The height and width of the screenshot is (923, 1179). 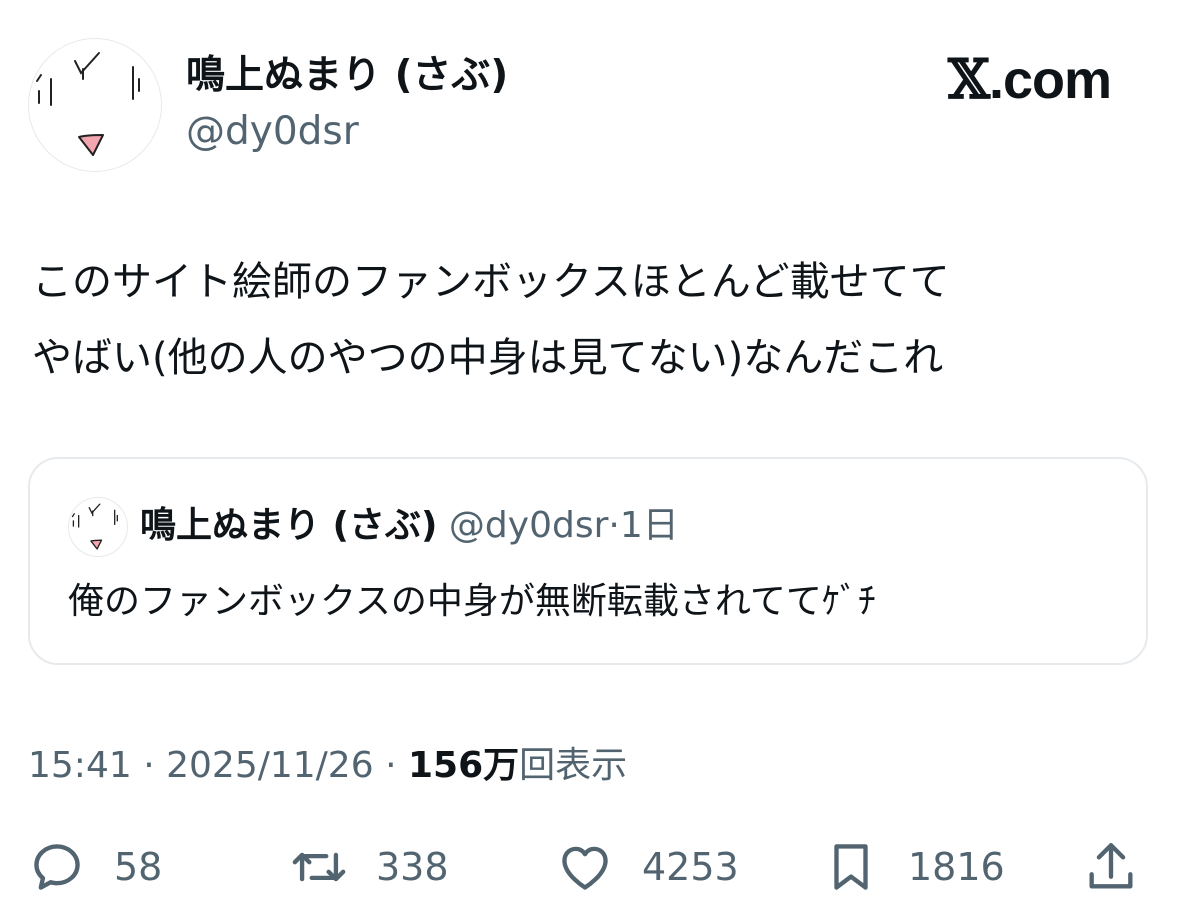 I want to click on tweet-text-line: やばい(他の人のやつの中身は見てない)なんだこれ, so click(x=488, y=358).